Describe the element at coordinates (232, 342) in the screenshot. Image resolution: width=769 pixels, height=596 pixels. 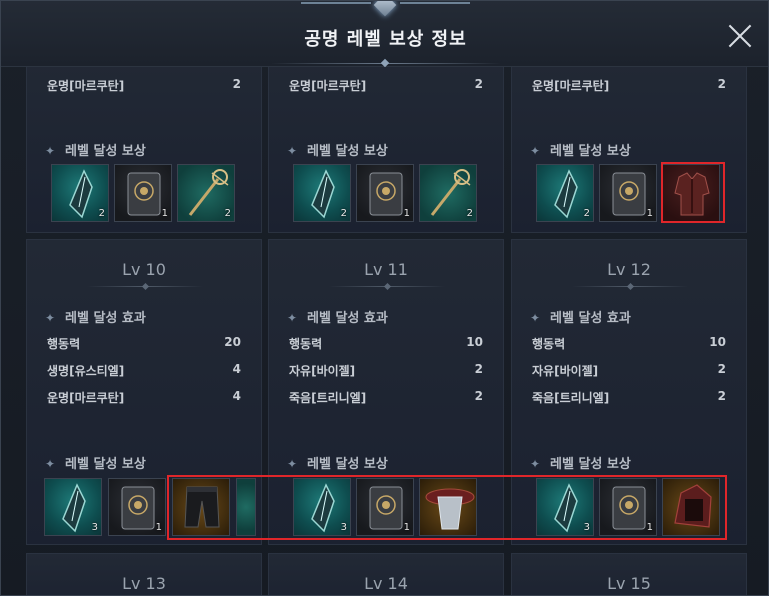
I see `stat-value: 20` at that location.